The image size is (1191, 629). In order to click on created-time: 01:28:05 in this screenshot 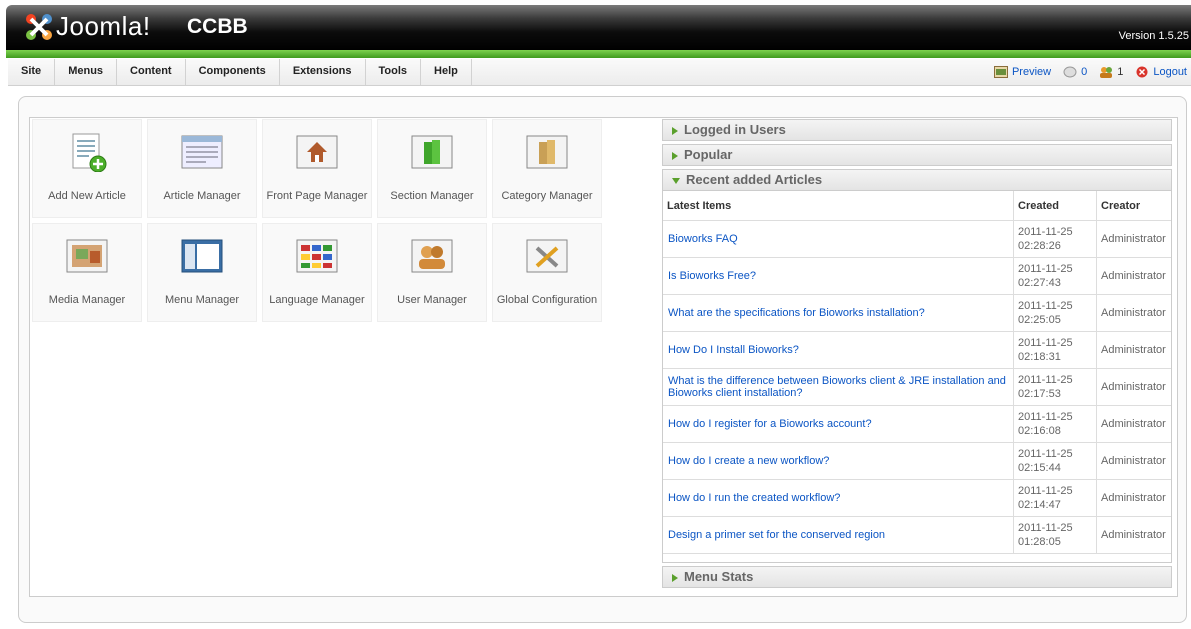, I will do `click(1039, 542)`.